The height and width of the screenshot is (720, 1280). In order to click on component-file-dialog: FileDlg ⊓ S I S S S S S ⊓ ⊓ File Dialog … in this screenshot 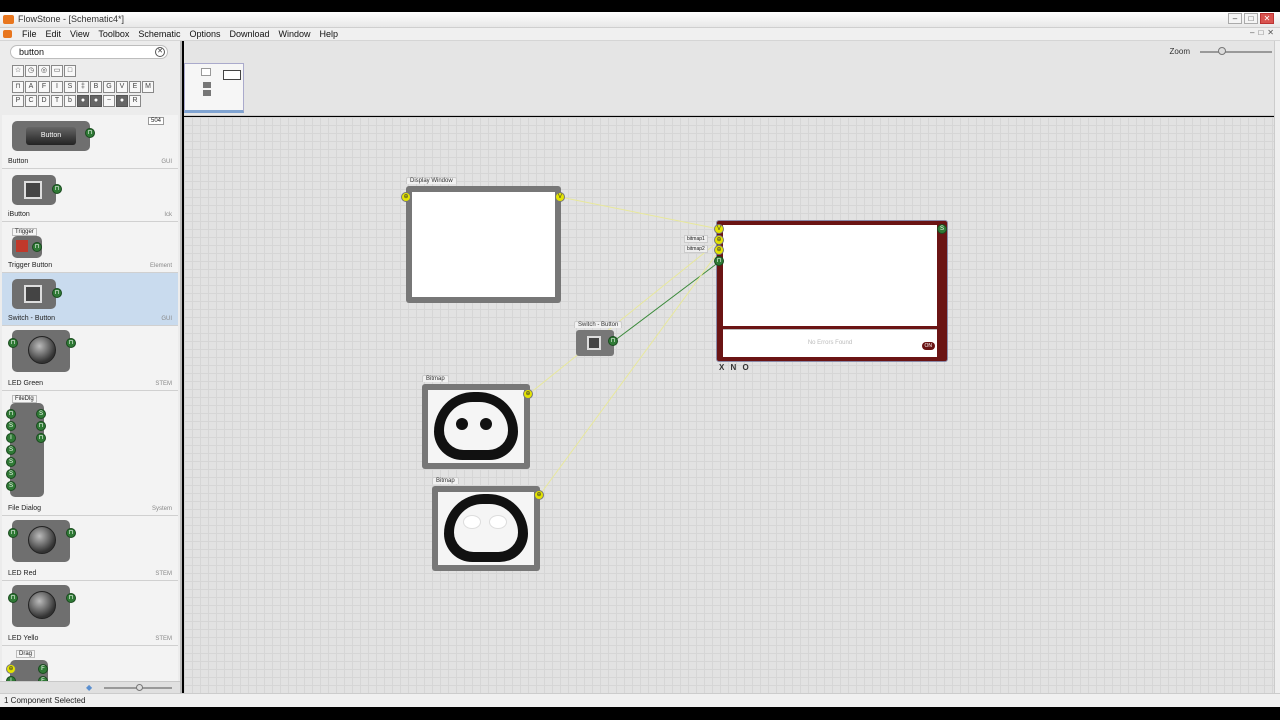, I will do `click(90, 453)`.